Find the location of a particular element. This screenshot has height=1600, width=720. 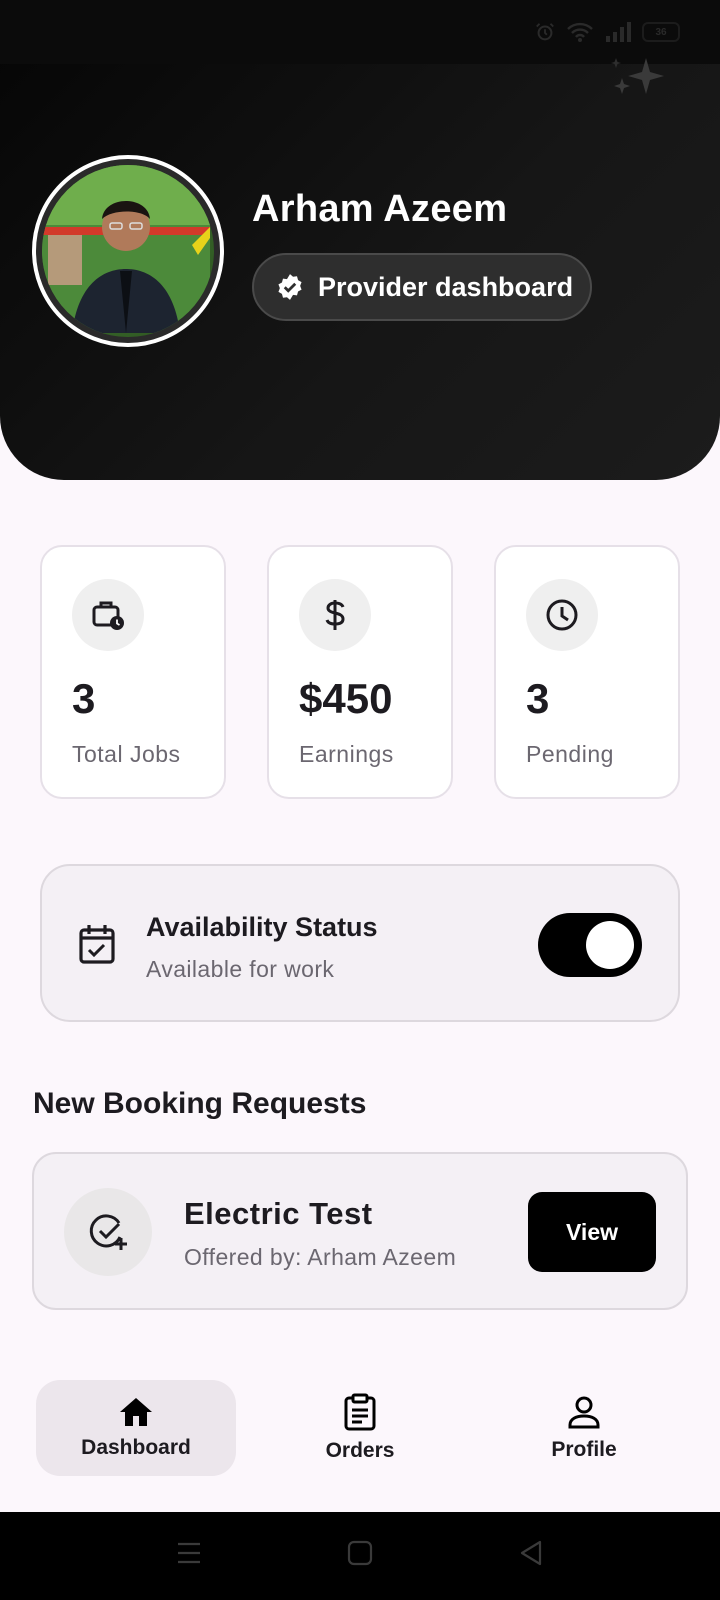

avatar-photo is located at coordinates (128, 251).